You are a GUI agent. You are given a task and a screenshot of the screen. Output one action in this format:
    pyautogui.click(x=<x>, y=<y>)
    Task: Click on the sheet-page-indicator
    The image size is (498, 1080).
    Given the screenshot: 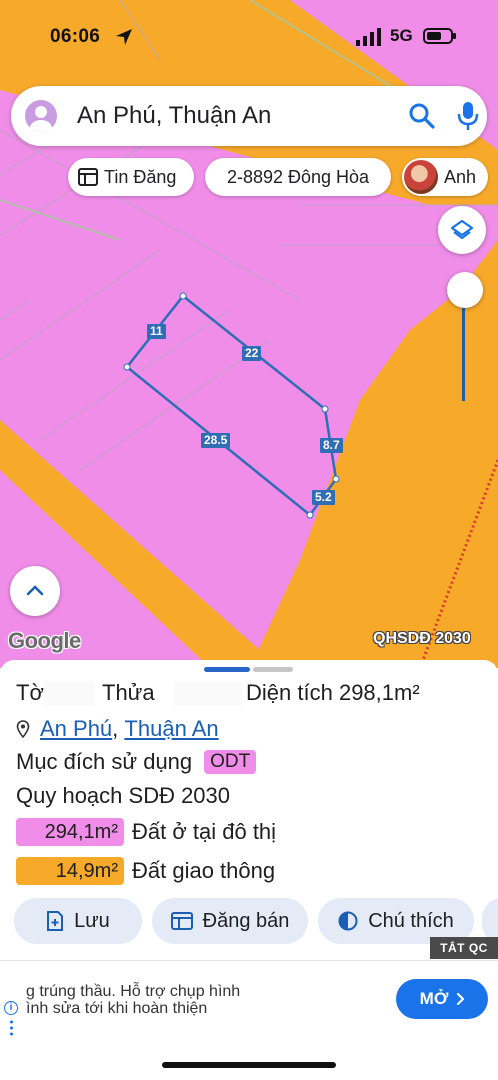 What is the action you would take?
    pyautogui.click(x=273, y=669)
    